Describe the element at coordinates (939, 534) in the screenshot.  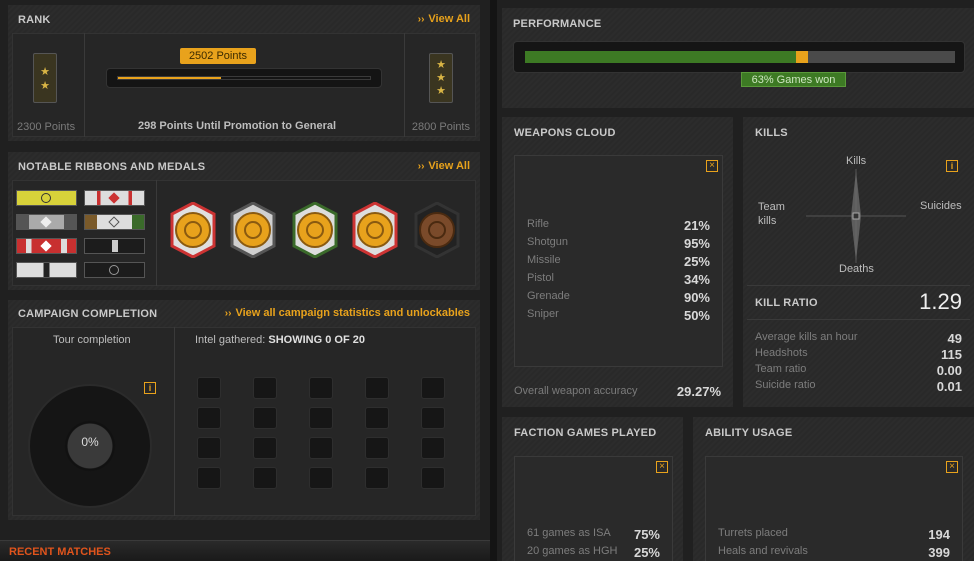
I see `stat-value: 194` at that location.